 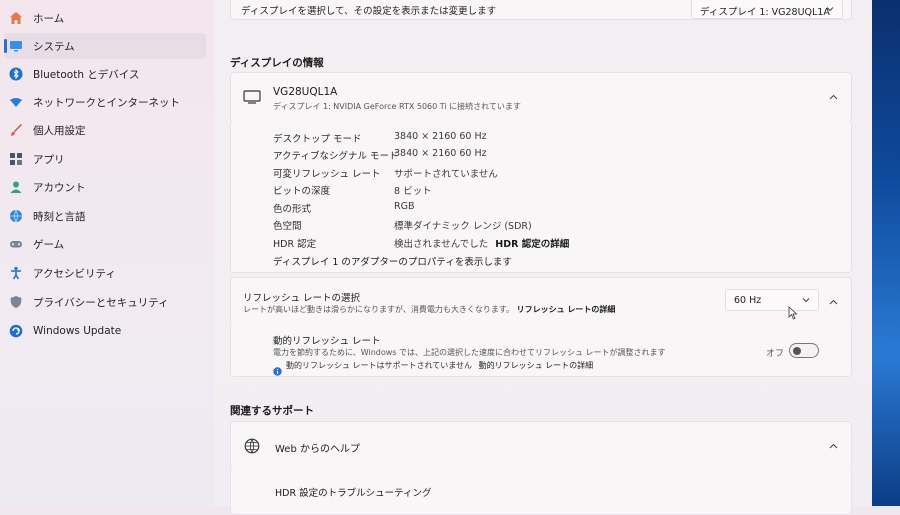 What do you see at coordinates (16, 130) in the screenshot?
I see `brush-icon` at bounding box center [16, 130].